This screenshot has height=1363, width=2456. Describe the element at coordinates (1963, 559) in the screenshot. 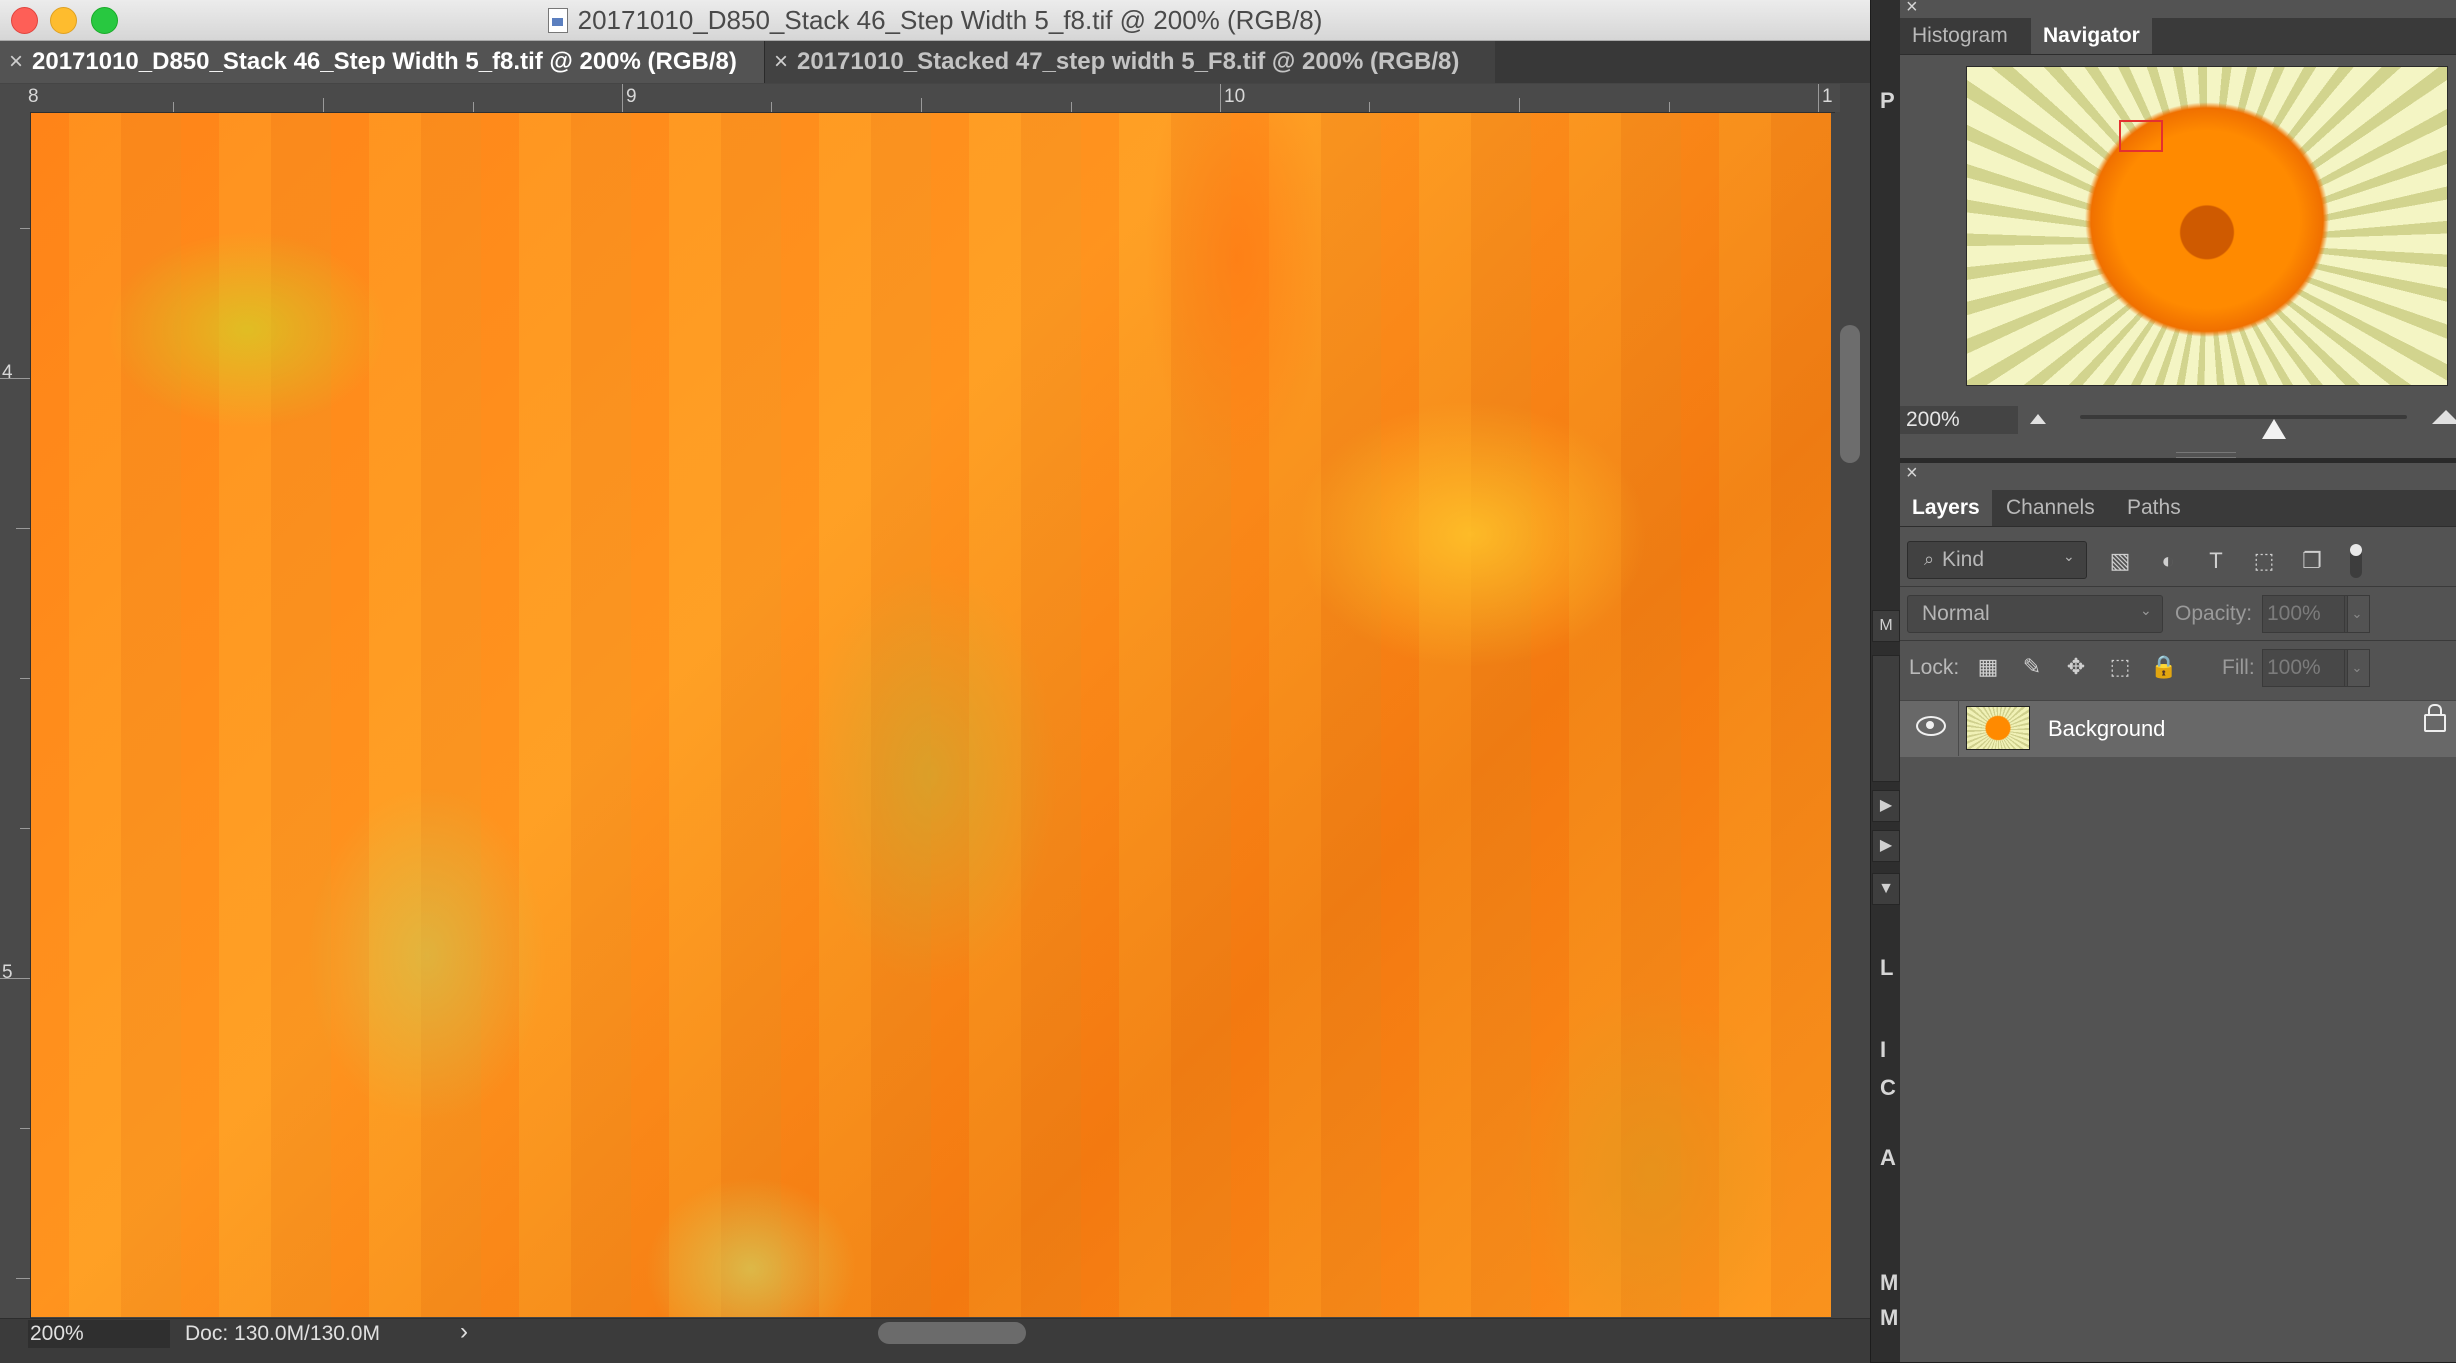

I see `kind-label: Kind` at that location.